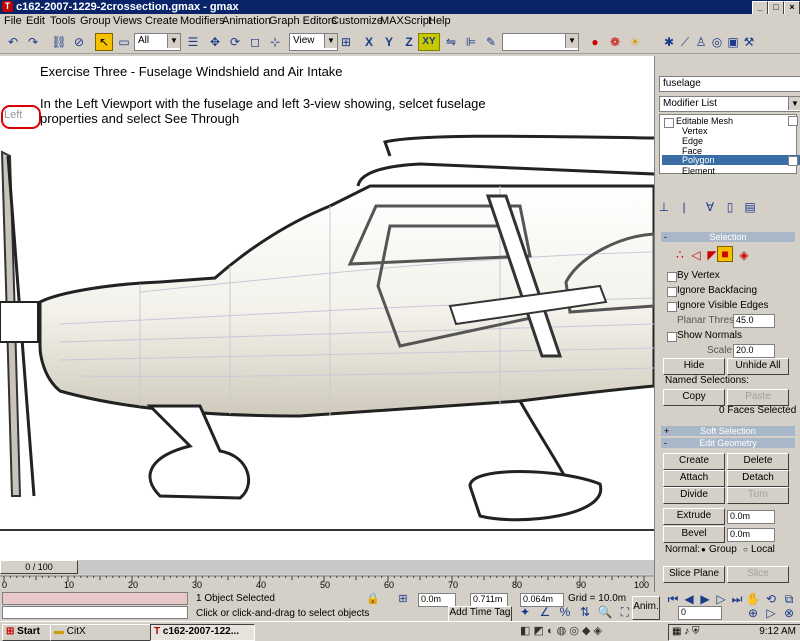 The height and width of the screenshot is (641, 800). I want to click on menu-file: File, so click(13, 21).